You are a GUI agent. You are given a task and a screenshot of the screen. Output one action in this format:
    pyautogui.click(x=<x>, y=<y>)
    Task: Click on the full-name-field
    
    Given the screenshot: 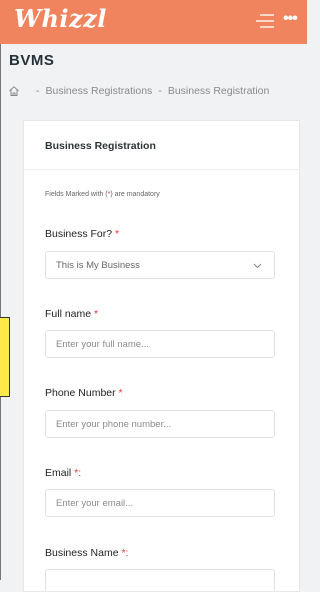 What is the action you would take?
    pyautogui.click(x=160, y=344)
    